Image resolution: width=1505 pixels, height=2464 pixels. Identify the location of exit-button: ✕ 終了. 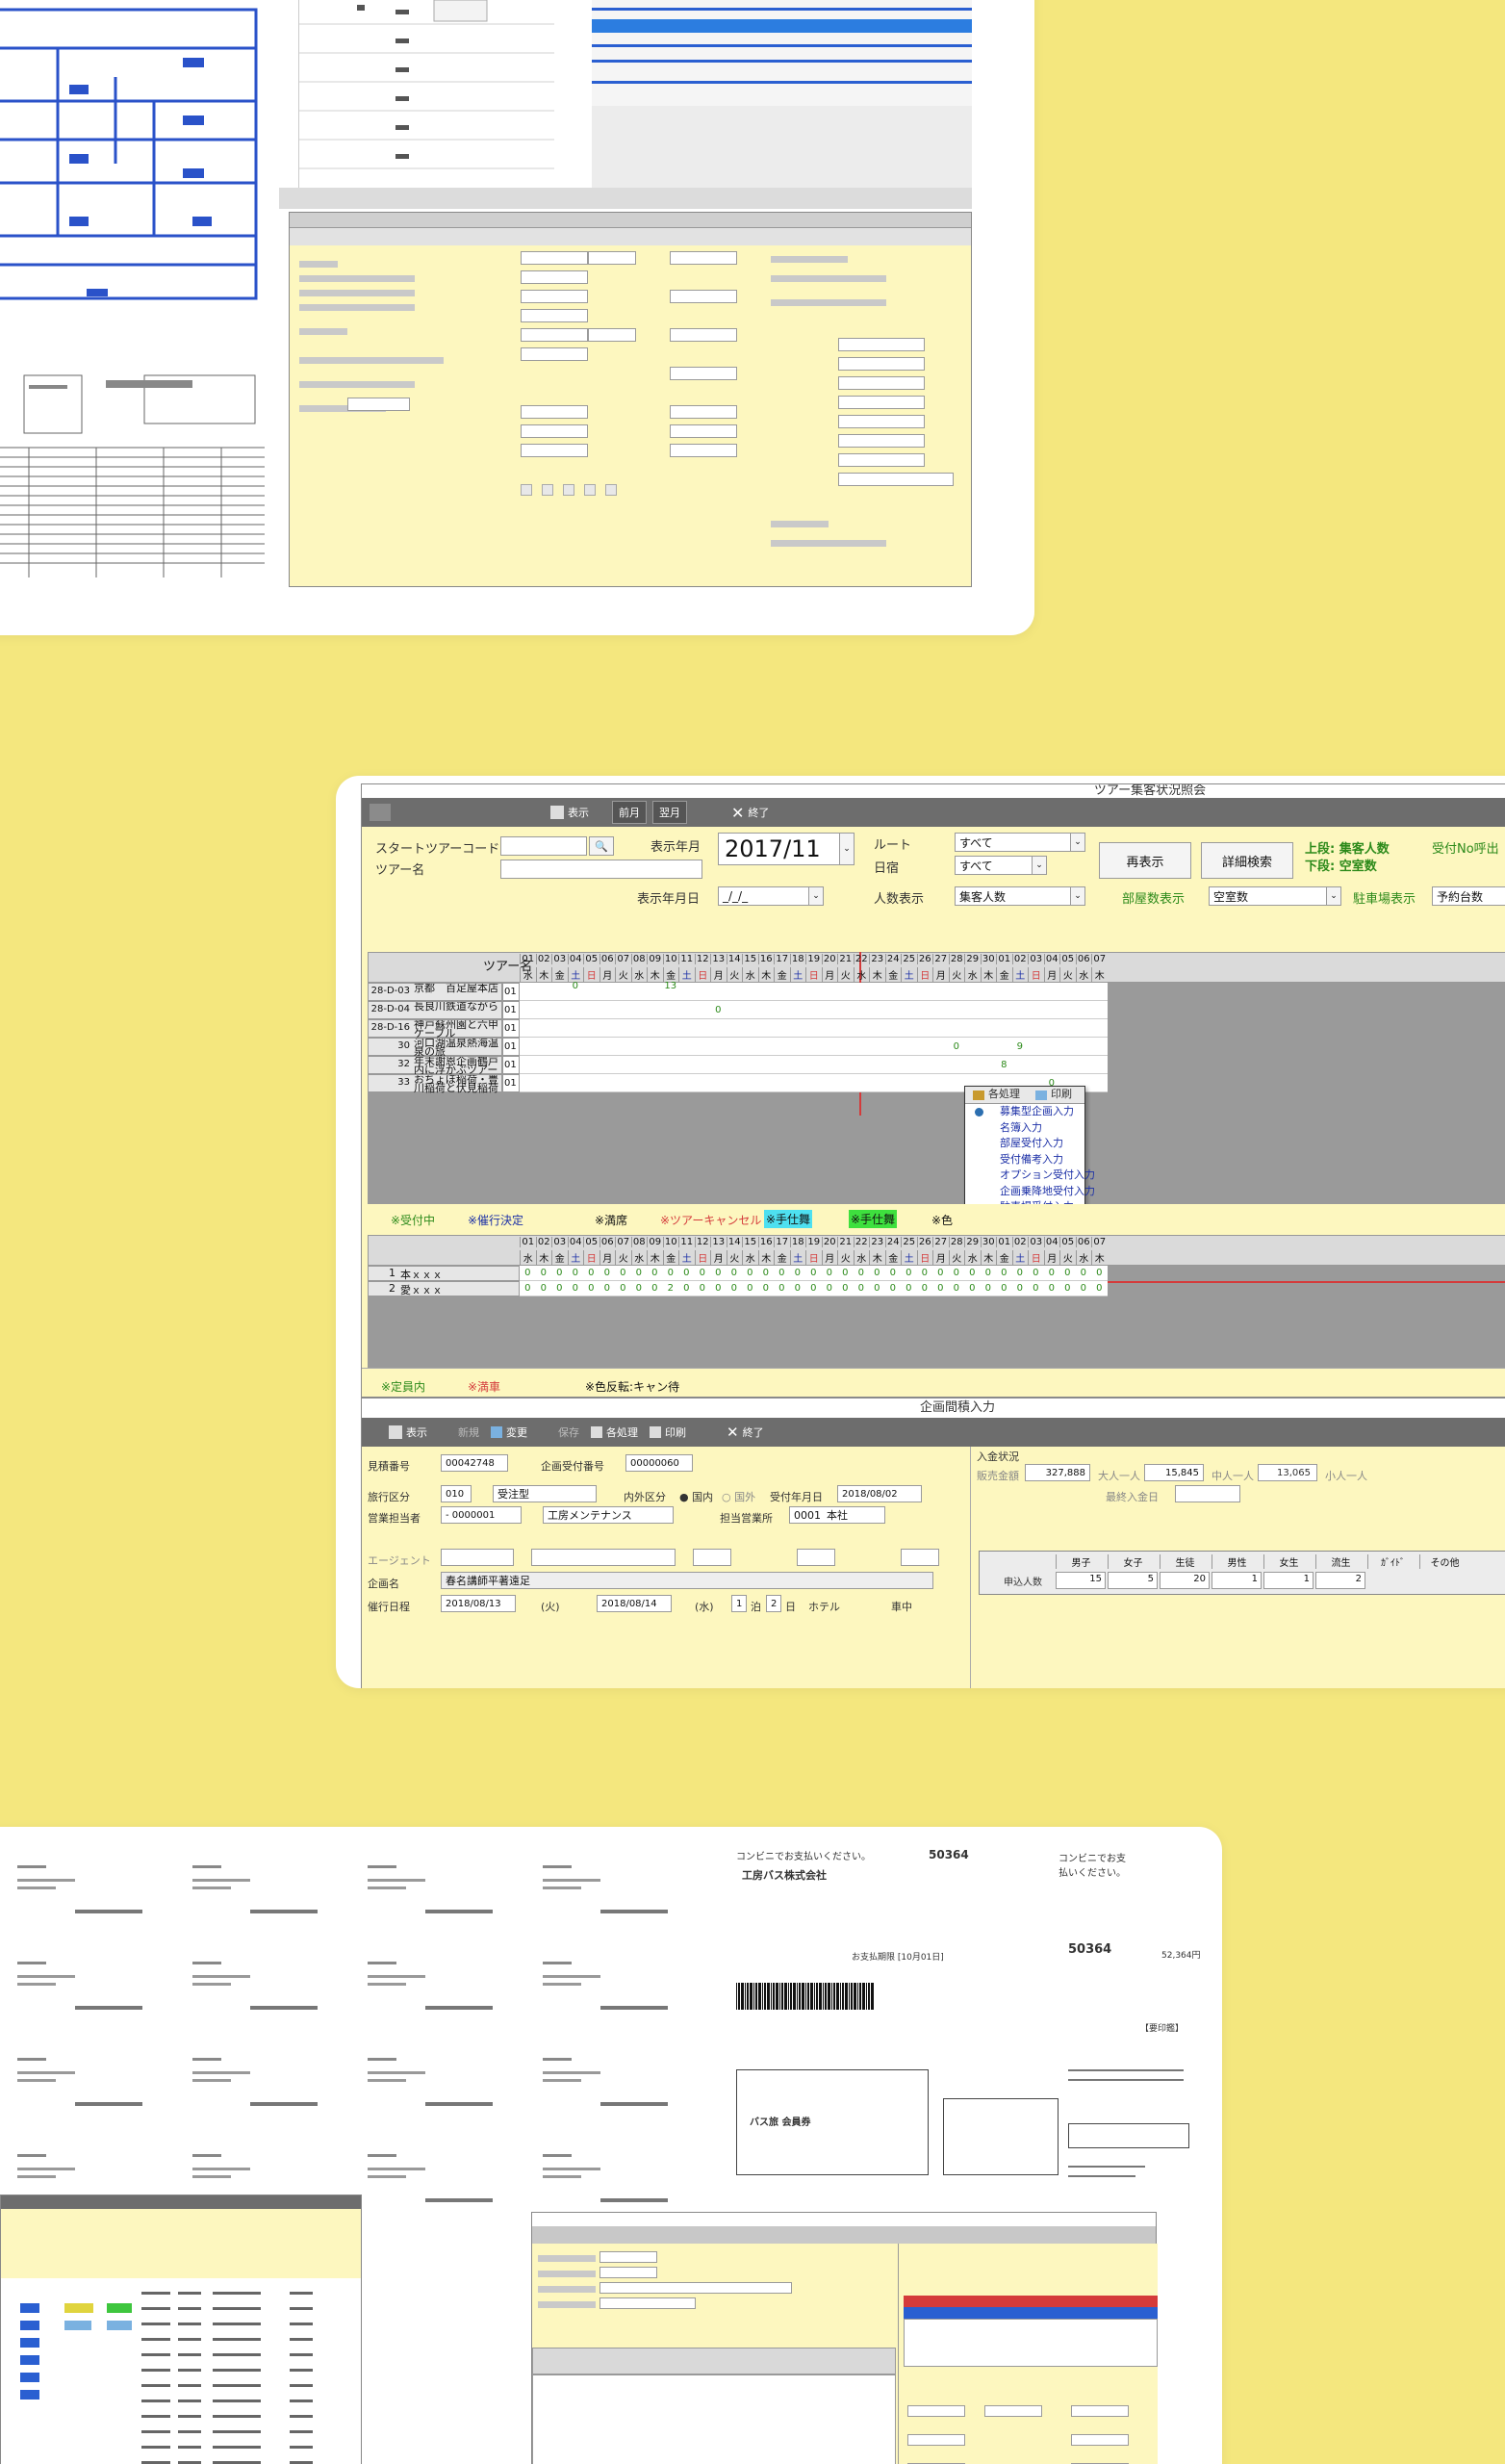
(750, 813).